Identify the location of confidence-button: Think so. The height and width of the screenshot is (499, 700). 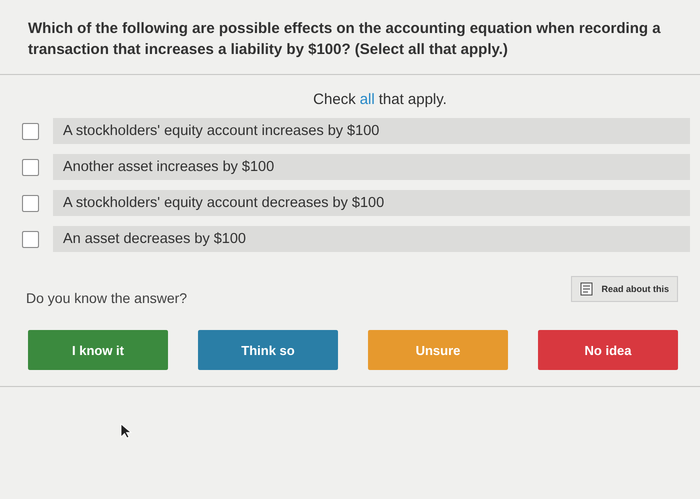
(268, 350).